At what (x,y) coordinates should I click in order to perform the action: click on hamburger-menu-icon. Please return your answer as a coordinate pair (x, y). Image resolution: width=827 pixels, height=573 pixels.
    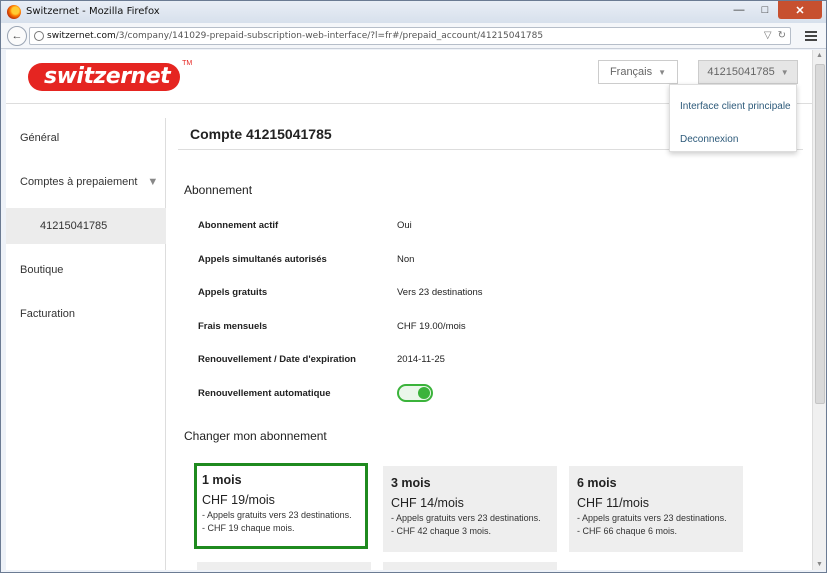
    Looking at the image, I should click on (811, 36).